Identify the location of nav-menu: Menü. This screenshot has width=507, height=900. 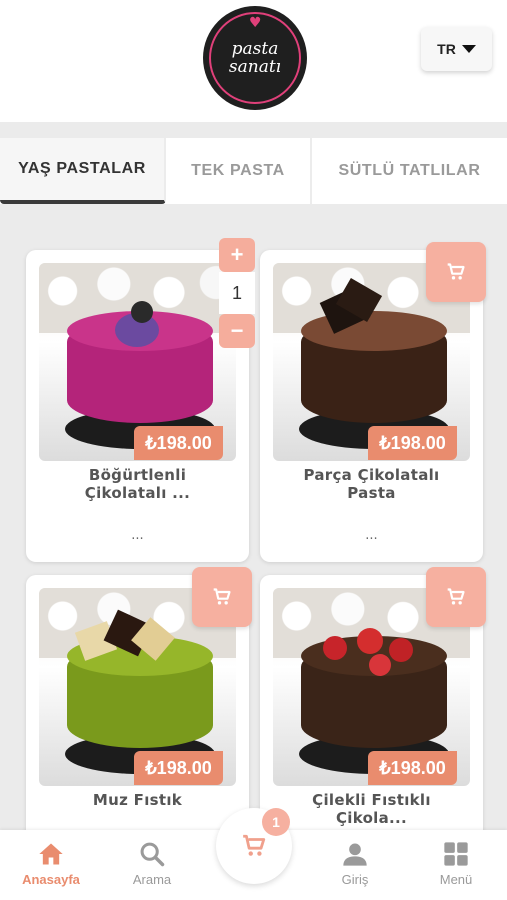
(456, 865).